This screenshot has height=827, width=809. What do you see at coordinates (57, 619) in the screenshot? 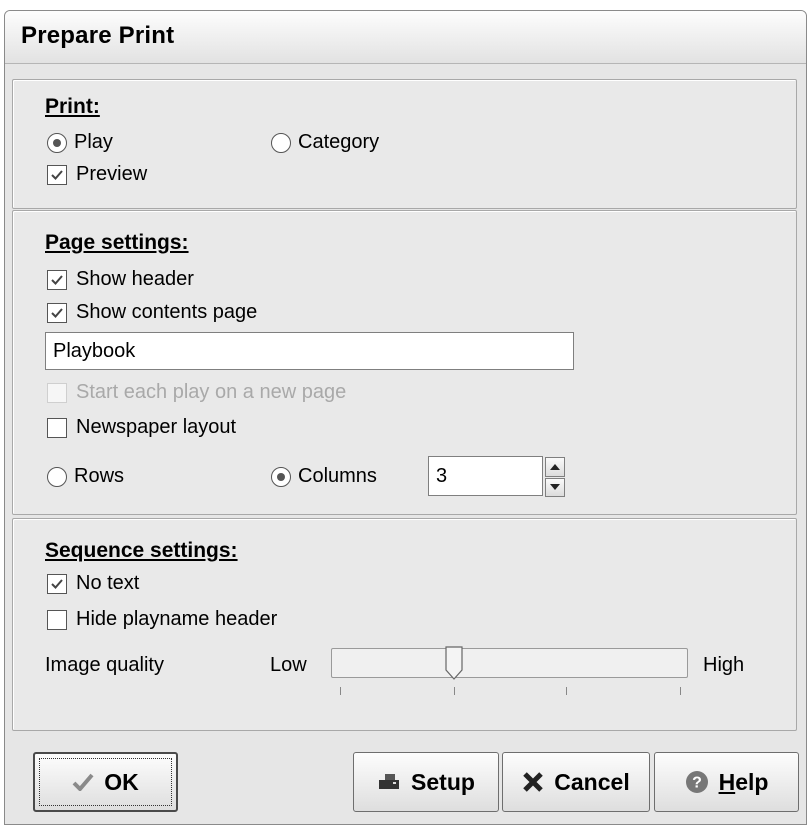
I see `hide-playname-check-box` at bounding box center [57, 619].